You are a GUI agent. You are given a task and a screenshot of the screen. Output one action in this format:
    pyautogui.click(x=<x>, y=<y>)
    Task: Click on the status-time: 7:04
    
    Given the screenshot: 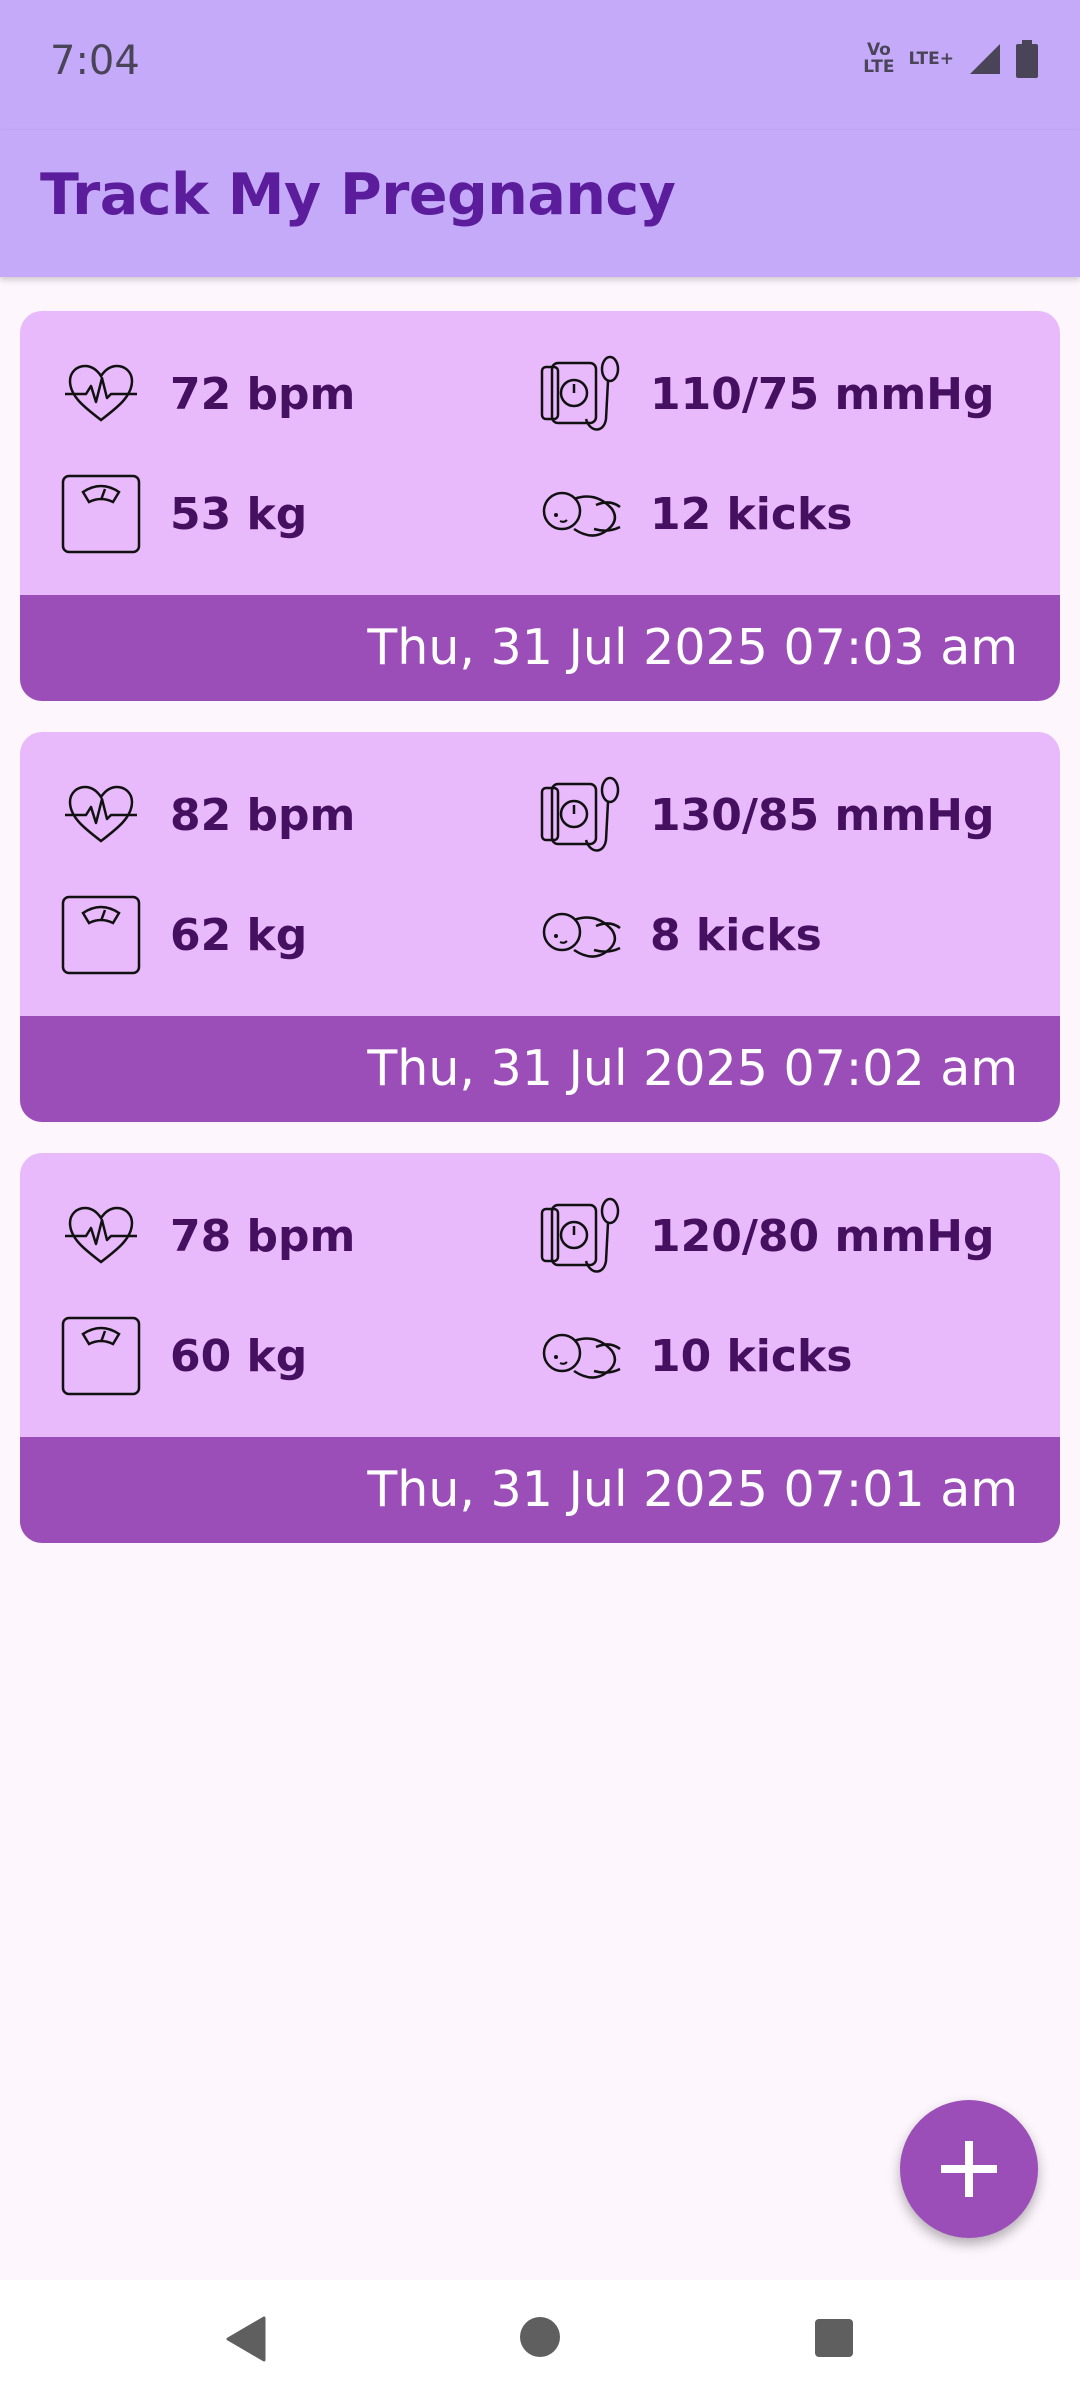 What is the action you would take?
    pyautogui.click(x=95, y=61)
    